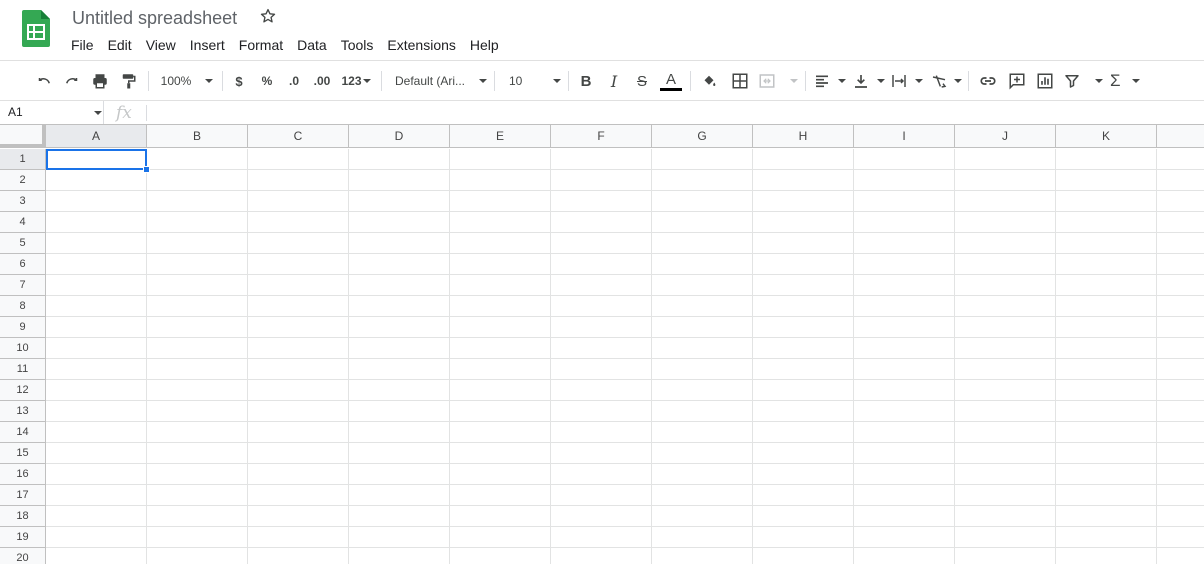 This screenshot has width=1204, height=564. I want to click on more-formats-label: 123, so click(351, 81).